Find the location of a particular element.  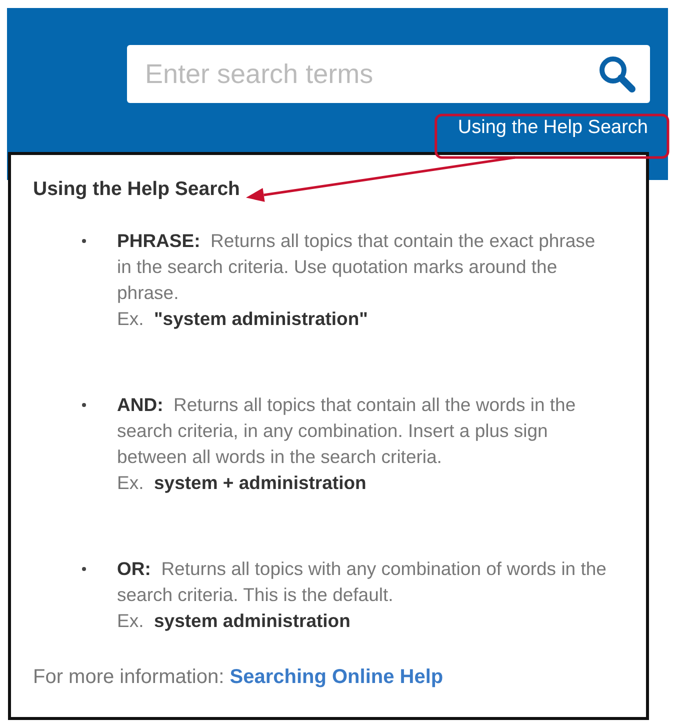

panel-title: Using the Help Search is located at coordinates (136, 189).